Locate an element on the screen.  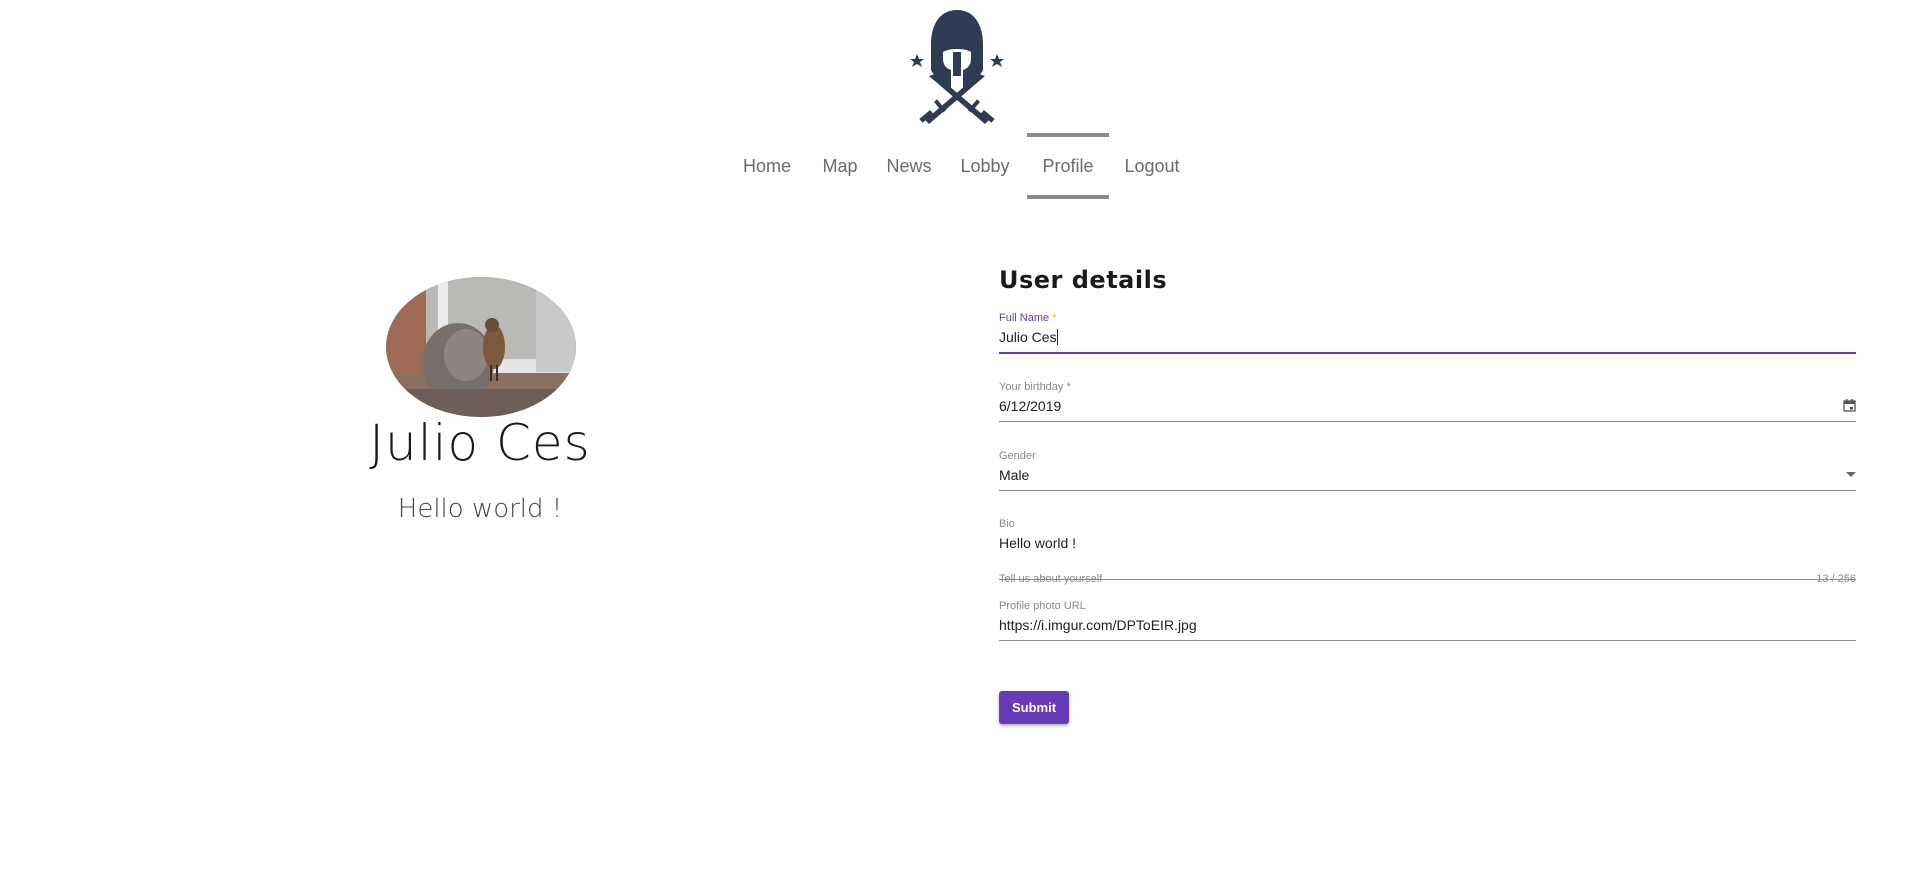
profile-avatar is located at coordinates (481, 347).